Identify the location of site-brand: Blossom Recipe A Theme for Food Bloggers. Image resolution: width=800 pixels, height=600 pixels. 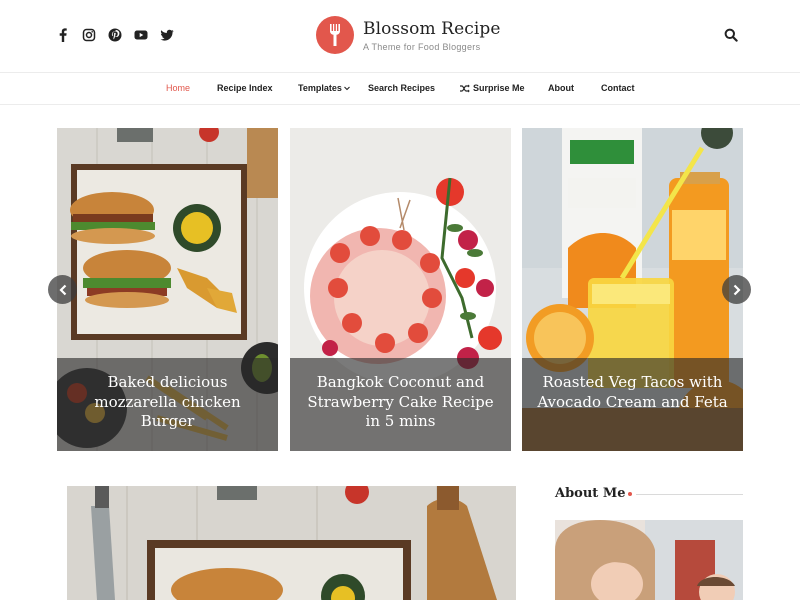
(408, 35).